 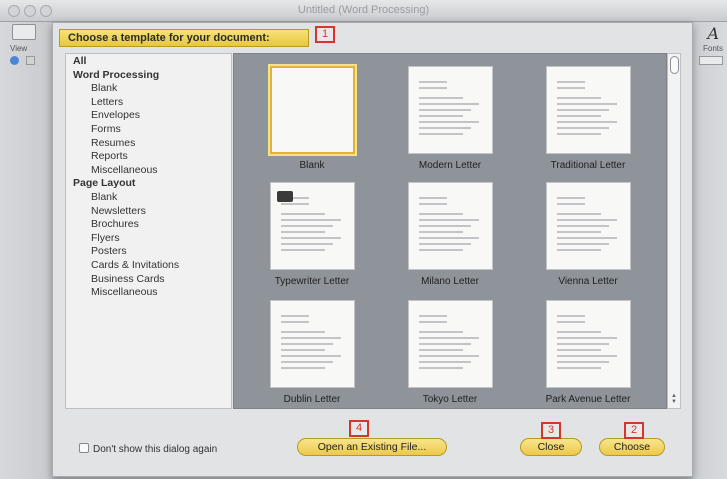 What do you see at coordinates (312, 165) in the screenshot?
I see `template-label: Blank` at bounding box center [312, 165].